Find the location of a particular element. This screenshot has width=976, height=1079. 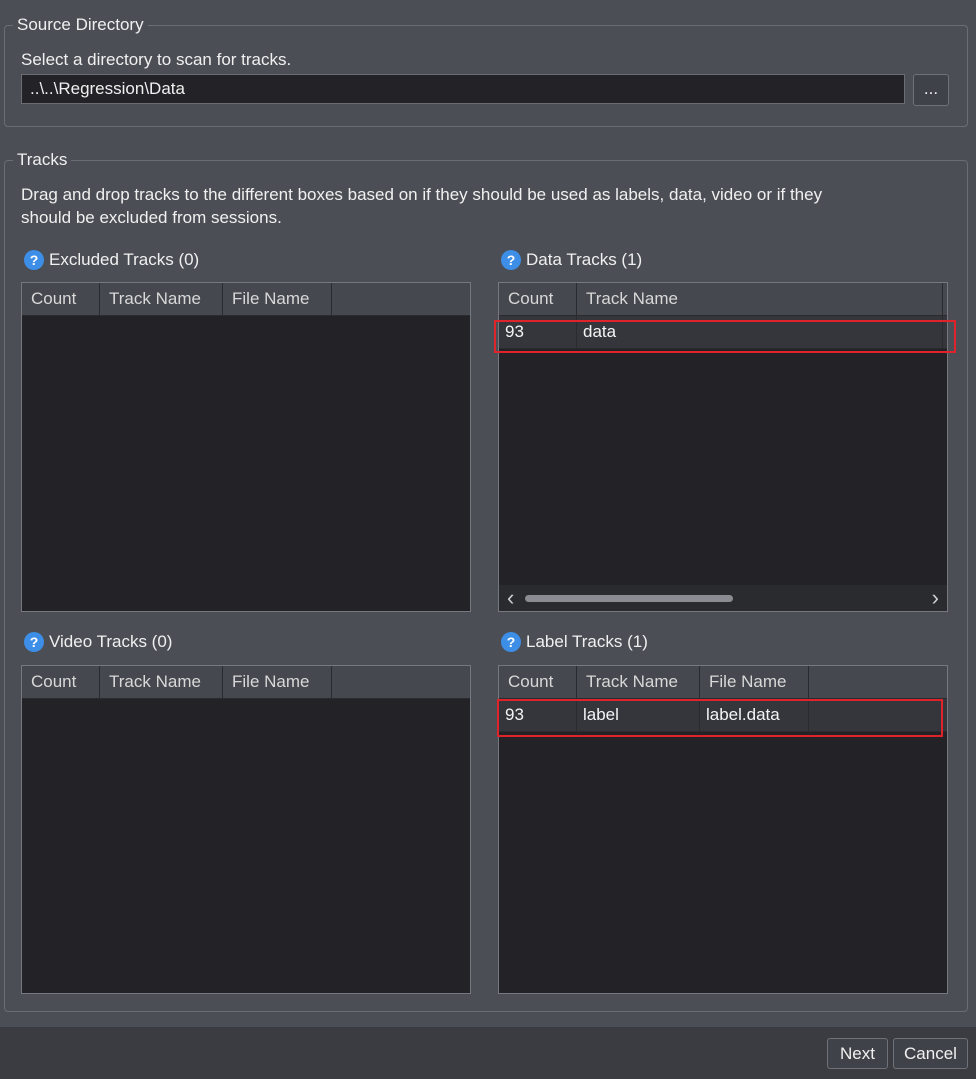

excluded-tracks-table: Count Track Name File Name is located at coordinates (246, 447).